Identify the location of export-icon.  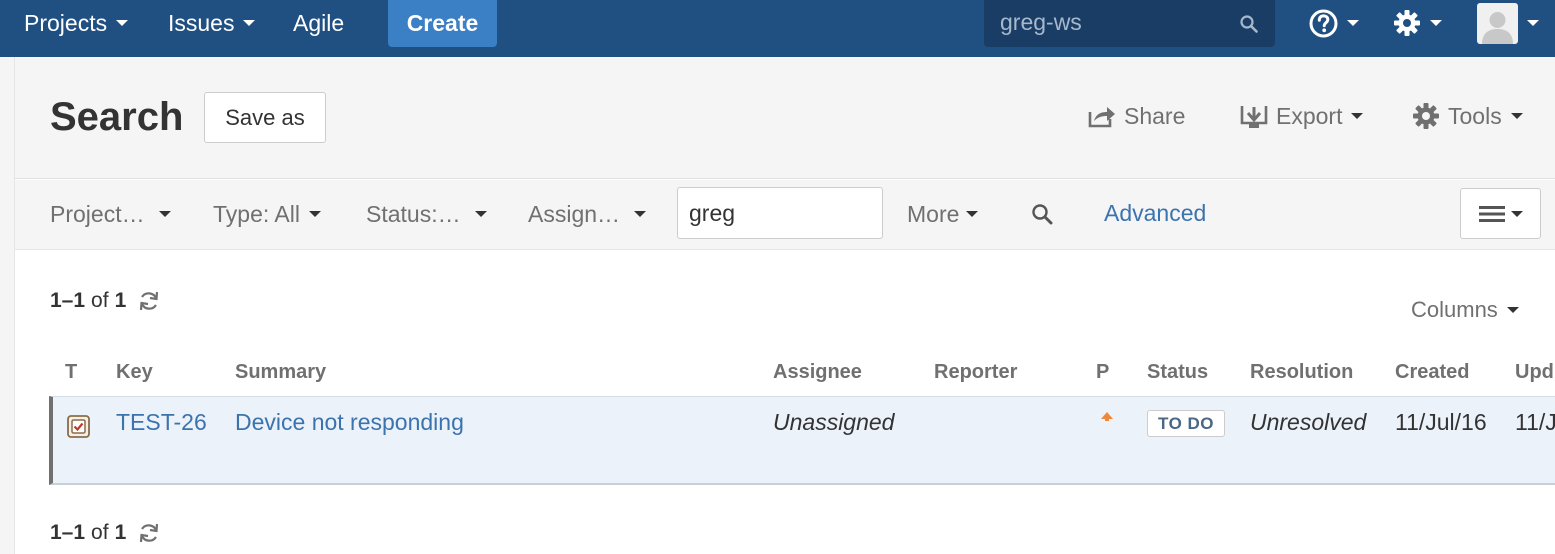
(1254, 117).